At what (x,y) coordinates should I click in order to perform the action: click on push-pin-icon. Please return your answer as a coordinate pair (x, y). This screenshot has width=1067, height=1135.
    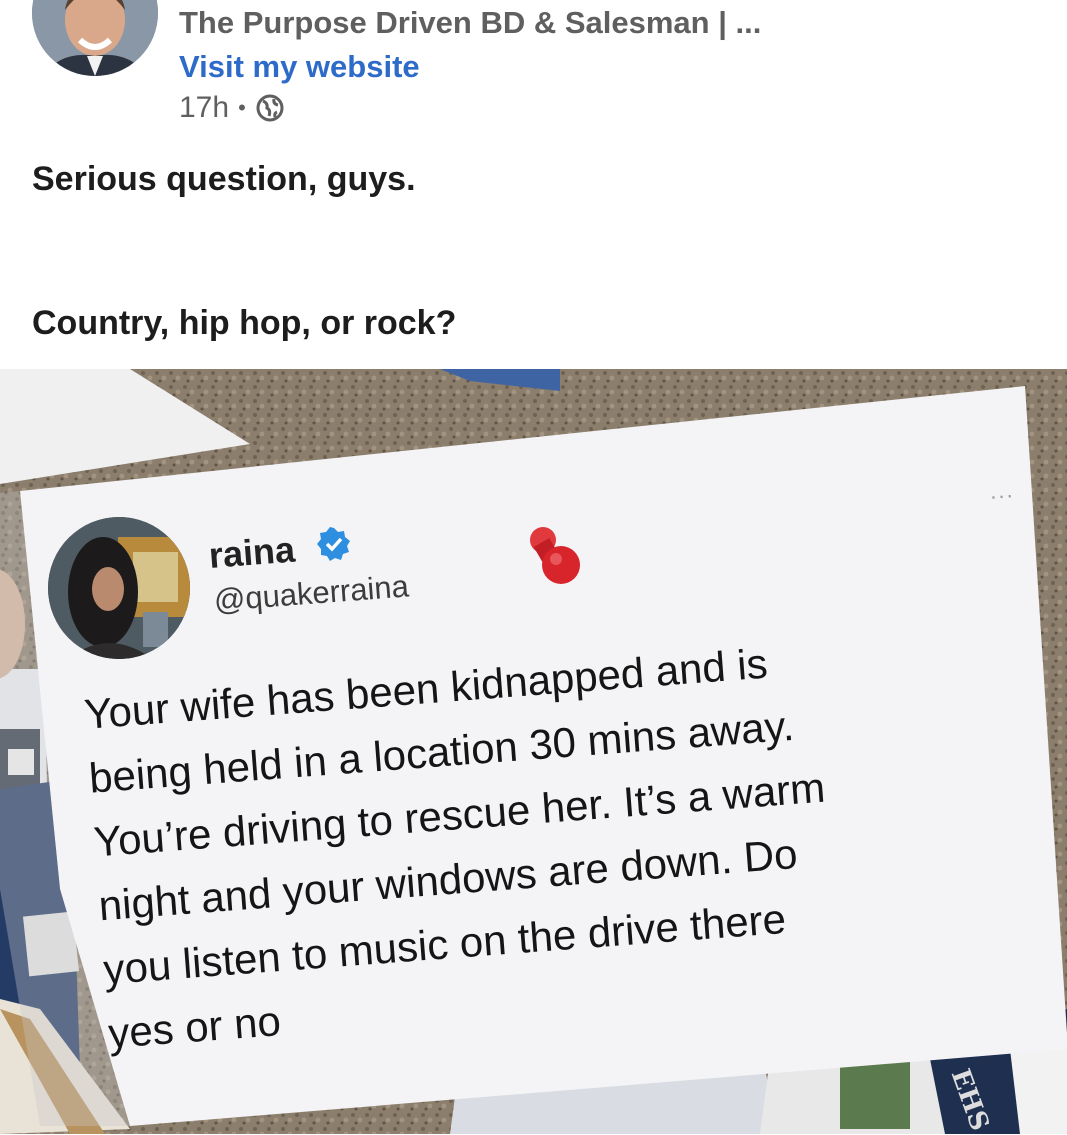
    Looking at the image, I should click on (556, 556).